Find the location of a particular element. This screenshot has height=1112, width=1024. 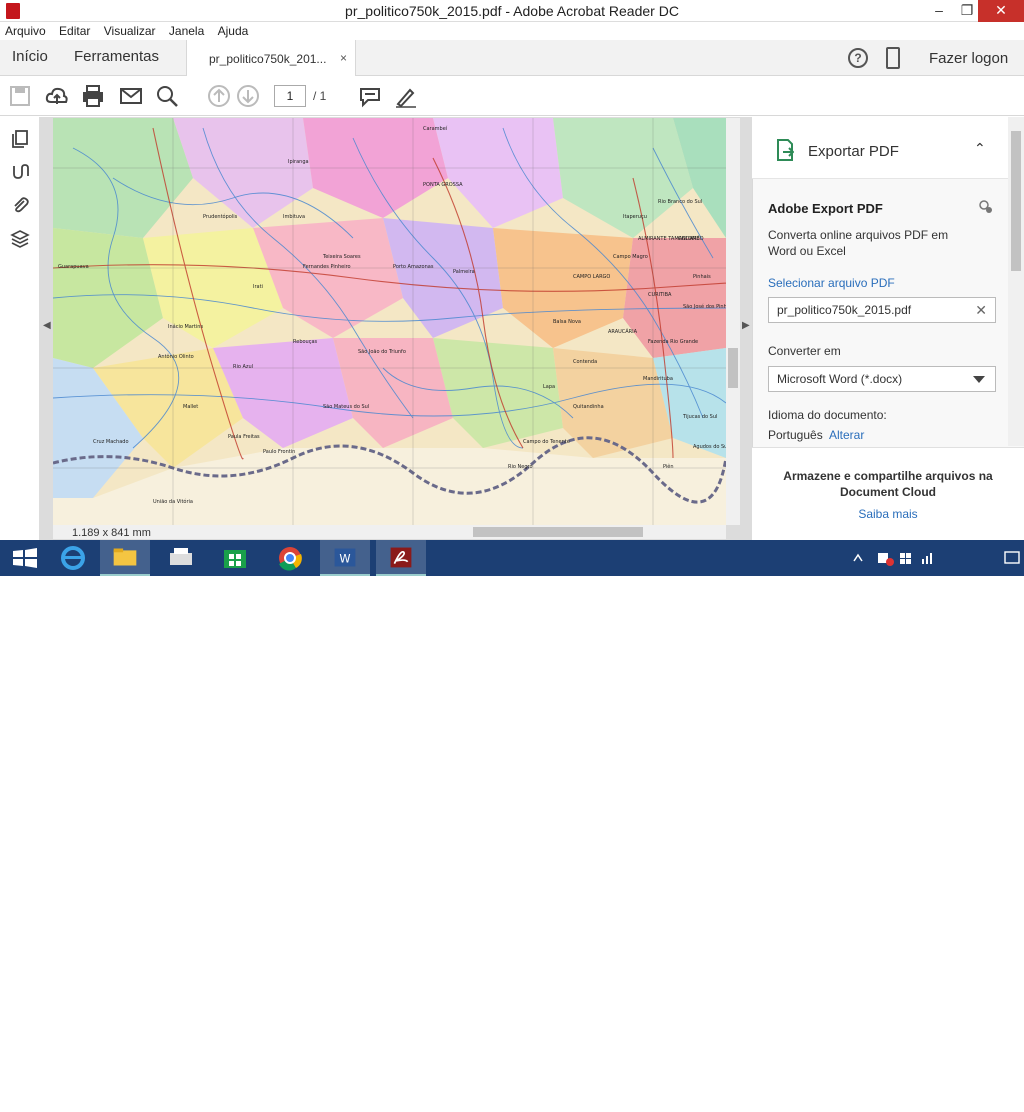

map-place-label: São João do Triunfo is located at coordinates (382, 352).